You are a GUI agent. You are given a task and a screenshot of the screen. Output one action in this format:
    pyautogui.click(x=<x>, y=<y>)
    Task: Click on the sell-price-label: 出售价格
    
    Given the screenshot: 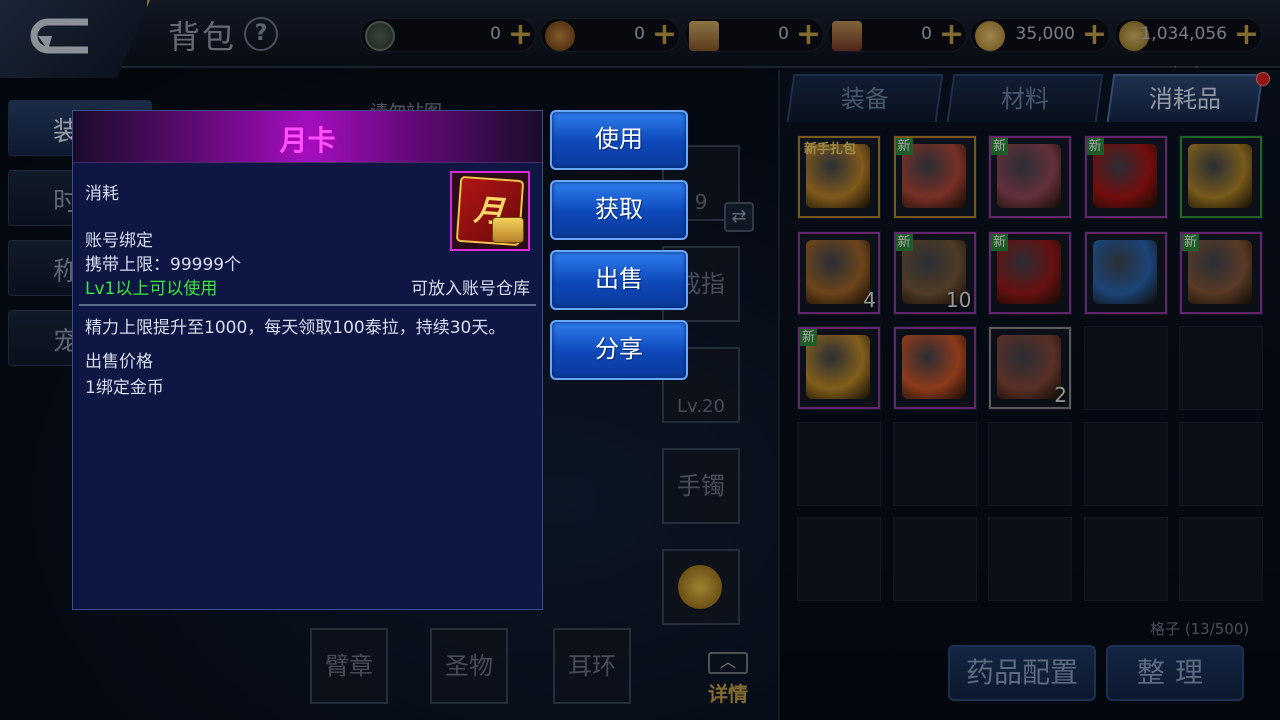 What is the action you would take?
    pyautogui.click(x=119, y=362)
    